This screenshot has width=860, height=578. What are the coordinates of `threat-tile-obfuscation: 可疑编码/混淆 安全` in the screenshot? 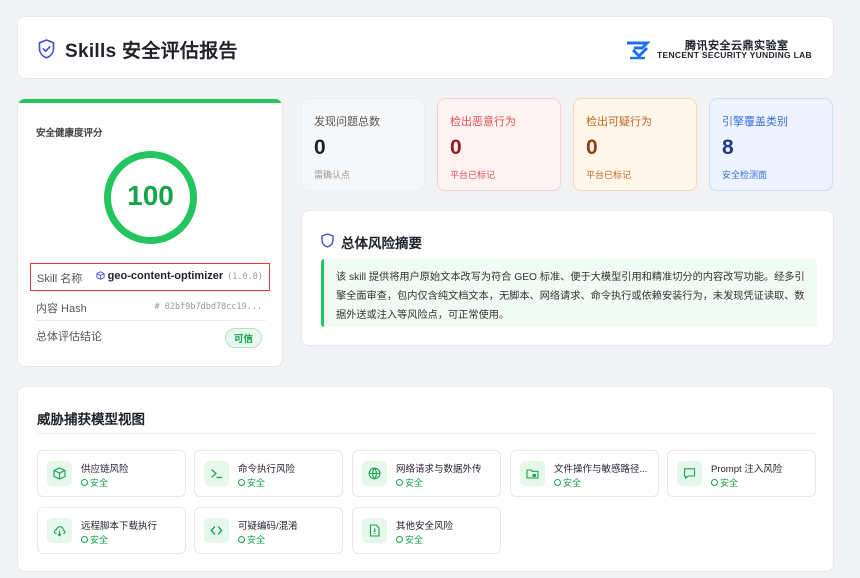 It's located at (268, 530).